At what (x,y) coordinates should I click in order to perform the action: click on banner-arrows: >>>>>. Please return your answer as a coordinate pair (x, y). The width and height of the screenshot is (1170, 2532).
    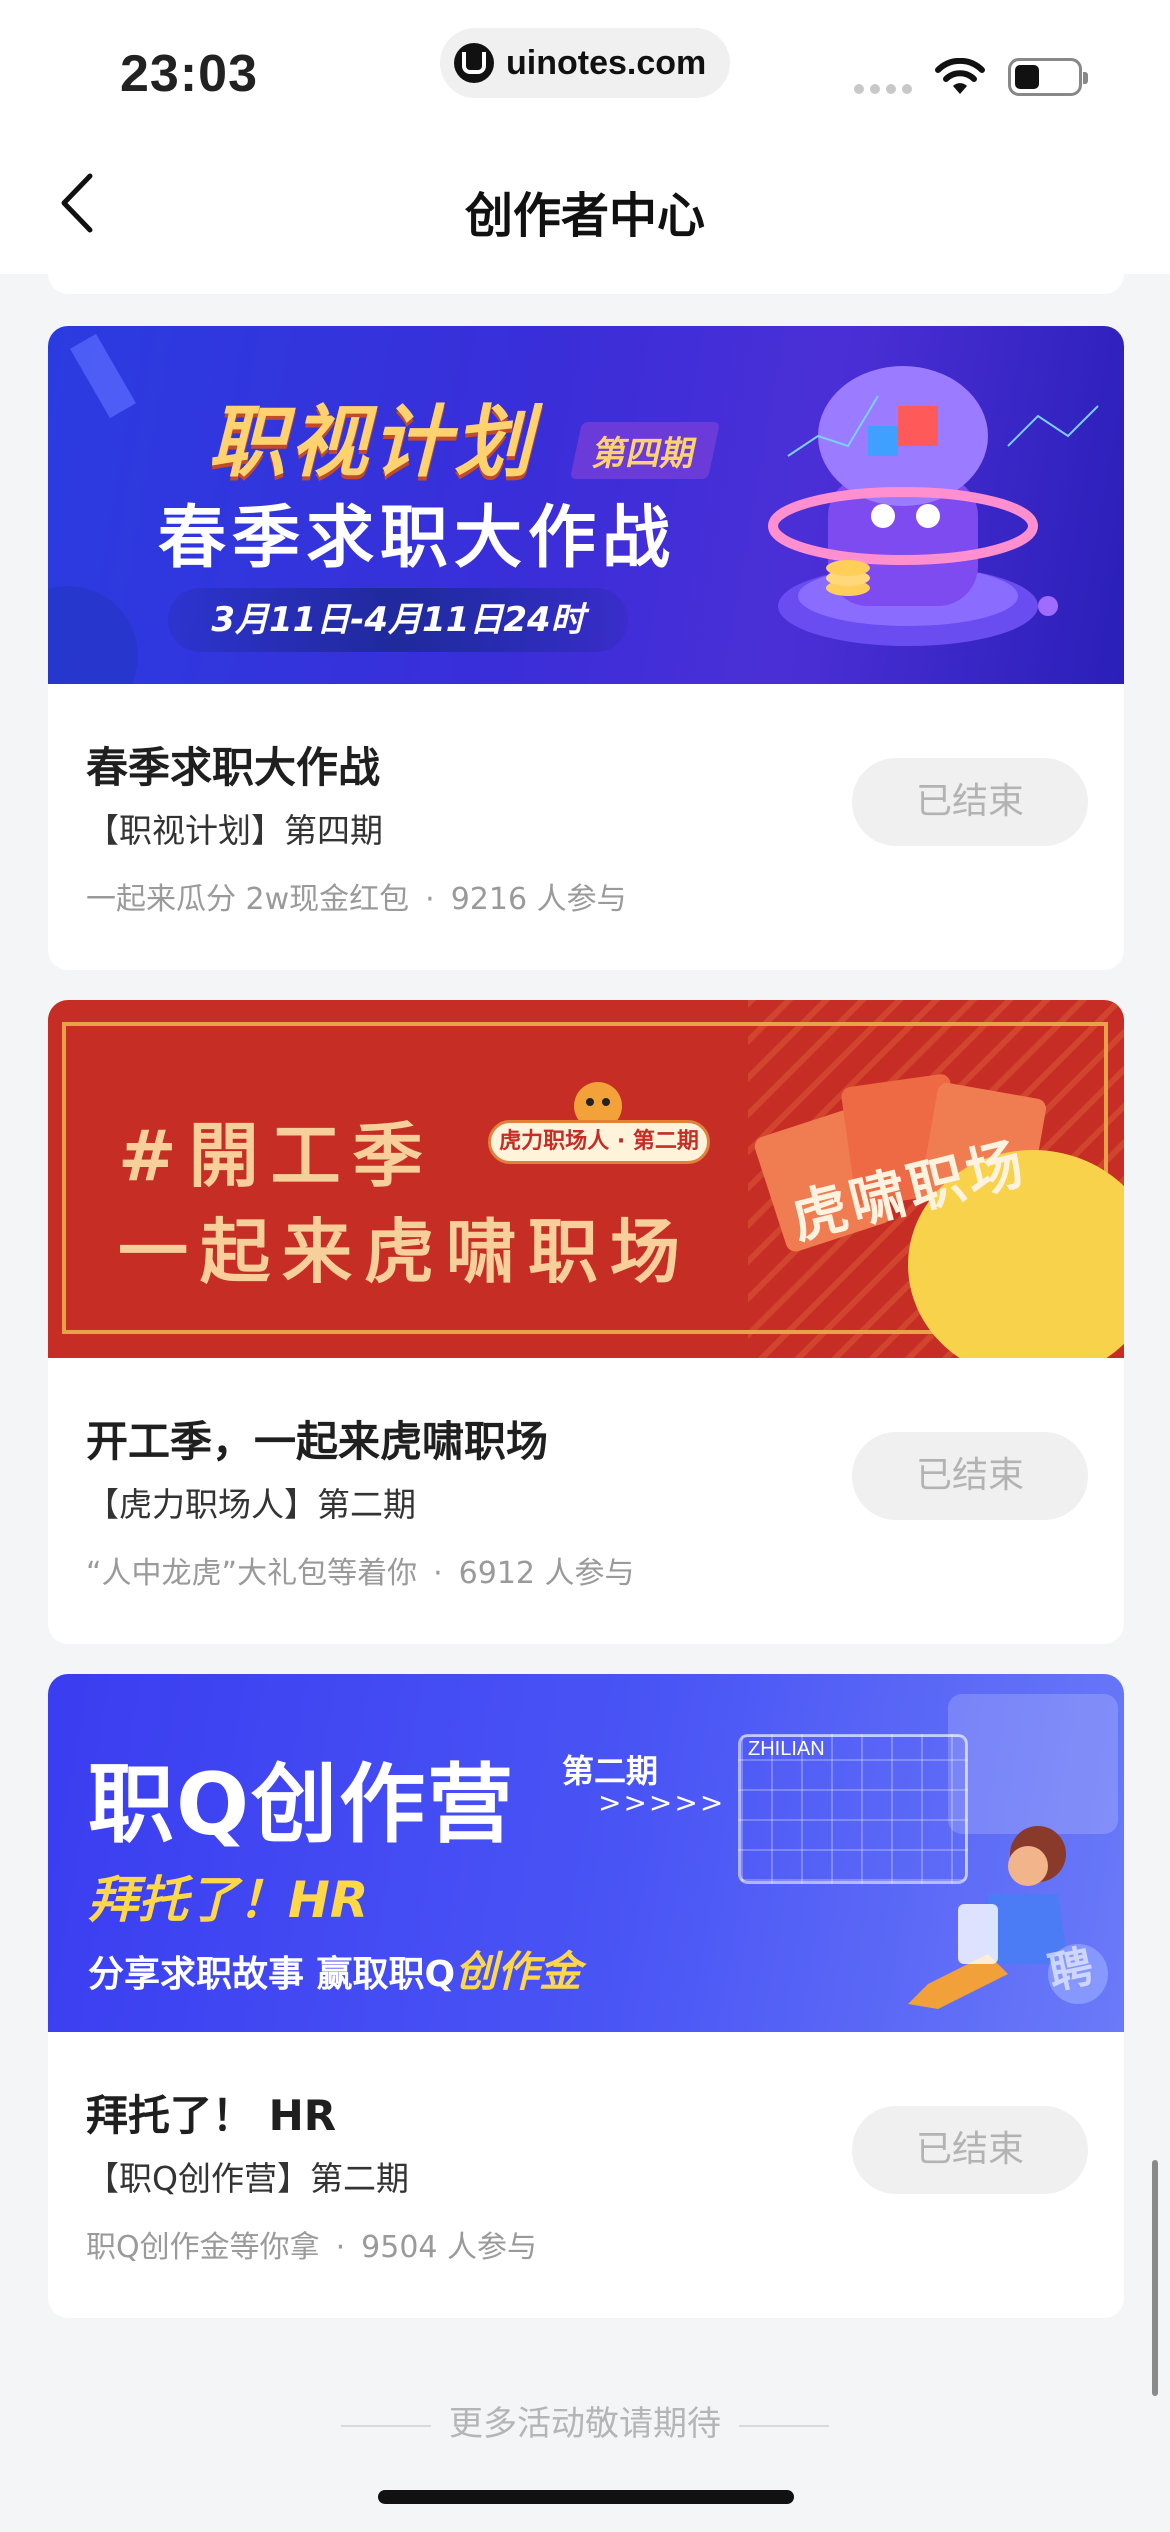
    Looking at the image, I should click on (662, 1802).